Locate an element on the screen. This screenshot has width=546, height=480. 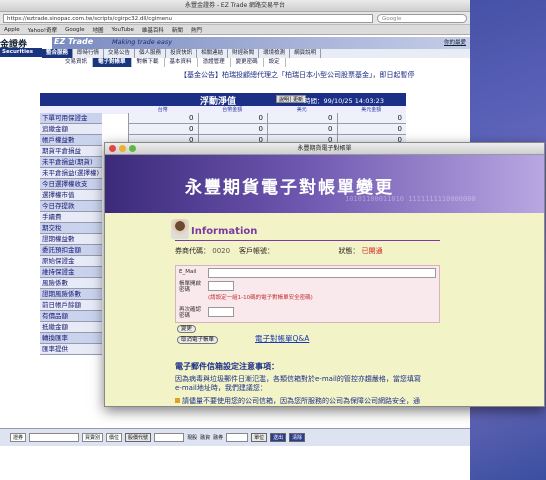
option-margin: 融資 is located at coordinates (205, 437).